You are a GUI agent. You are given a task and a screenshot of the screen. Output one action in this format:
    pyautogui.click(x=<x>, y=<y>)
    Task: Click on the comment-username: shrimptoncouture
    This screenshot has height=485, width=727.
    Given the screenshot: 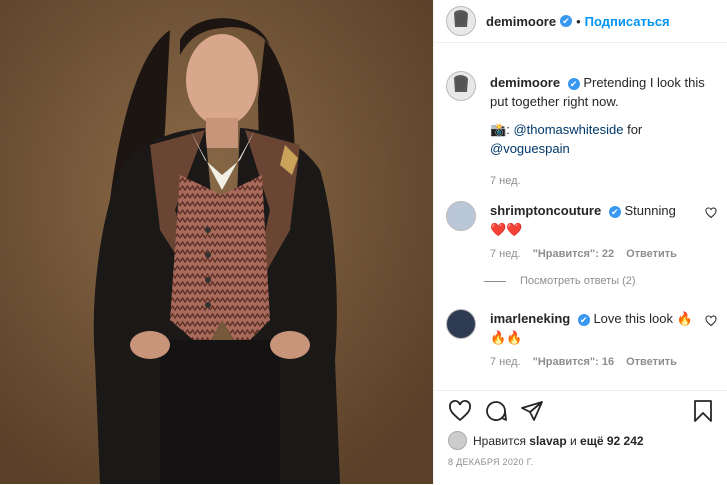 What is the action you would take?
    pyautogui.click(x=545, y=210)
    